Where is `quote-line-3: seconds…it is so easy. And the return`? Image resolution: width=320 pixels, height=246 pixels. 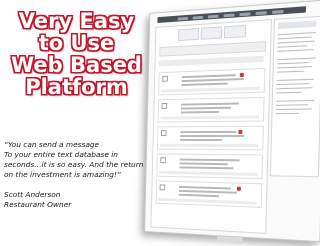 quote-line-3: seconds…it is so easy. And the return is located at coordinates (74, 164).